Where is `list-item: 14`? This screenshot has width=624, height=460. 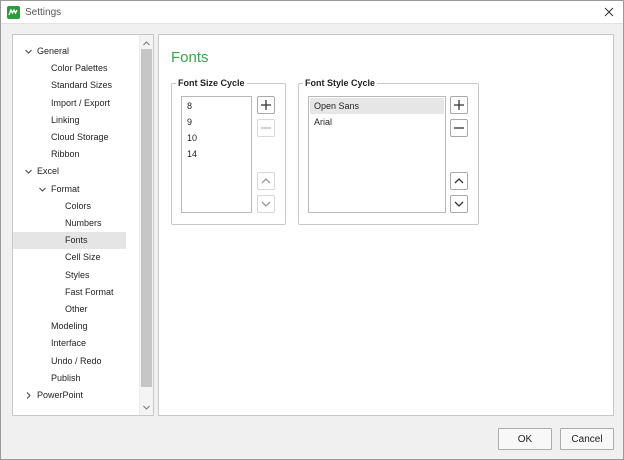
list-item: 14 is located at coordinates (216, 154).